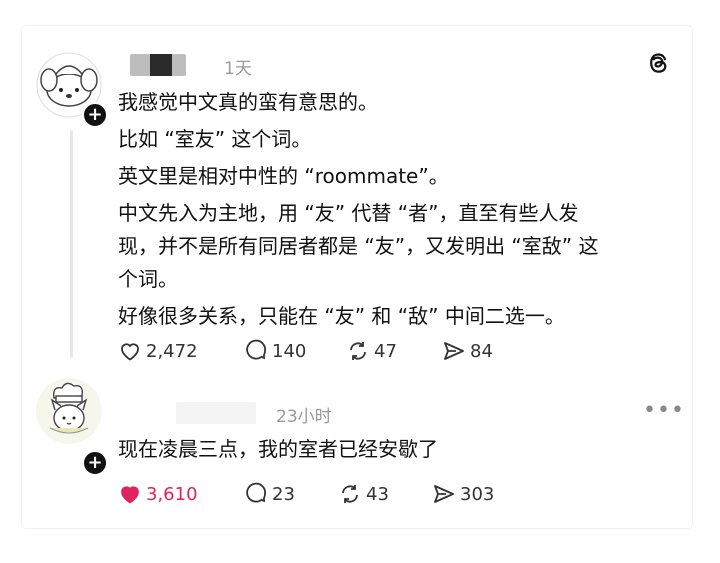  What do you see at coordinates (278, 449) in the screenshot?
I see `reply-text: 现在凌晨三点，我的室者已经安歇了` at bounding box center [278, 449].